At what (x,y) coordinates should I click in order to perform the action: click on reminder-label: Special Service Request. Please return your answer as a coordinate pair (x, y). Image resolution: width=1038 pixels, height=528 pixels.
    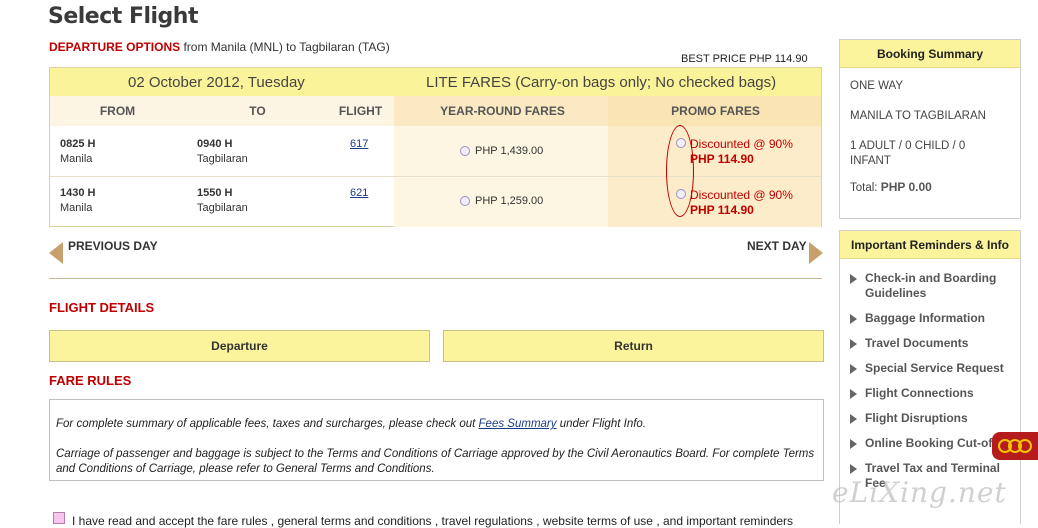
    Looking at the image, I should click on (934, 368).